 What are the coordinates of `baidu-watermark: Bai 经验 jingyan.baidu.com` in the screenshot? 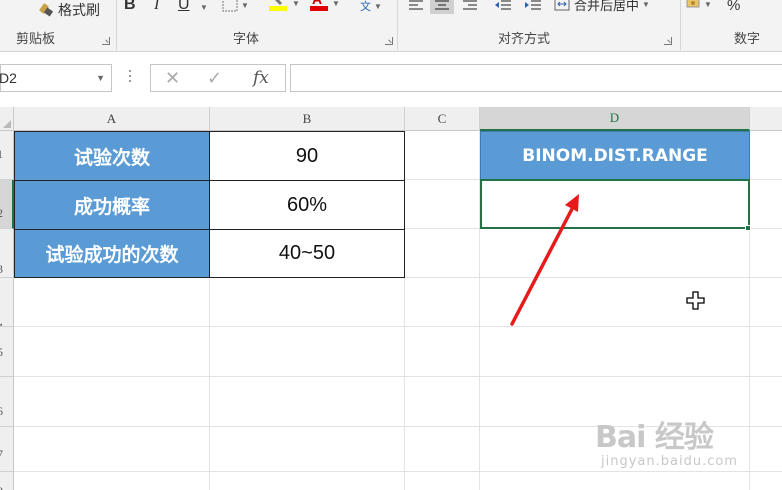 It's located at (666, 440).